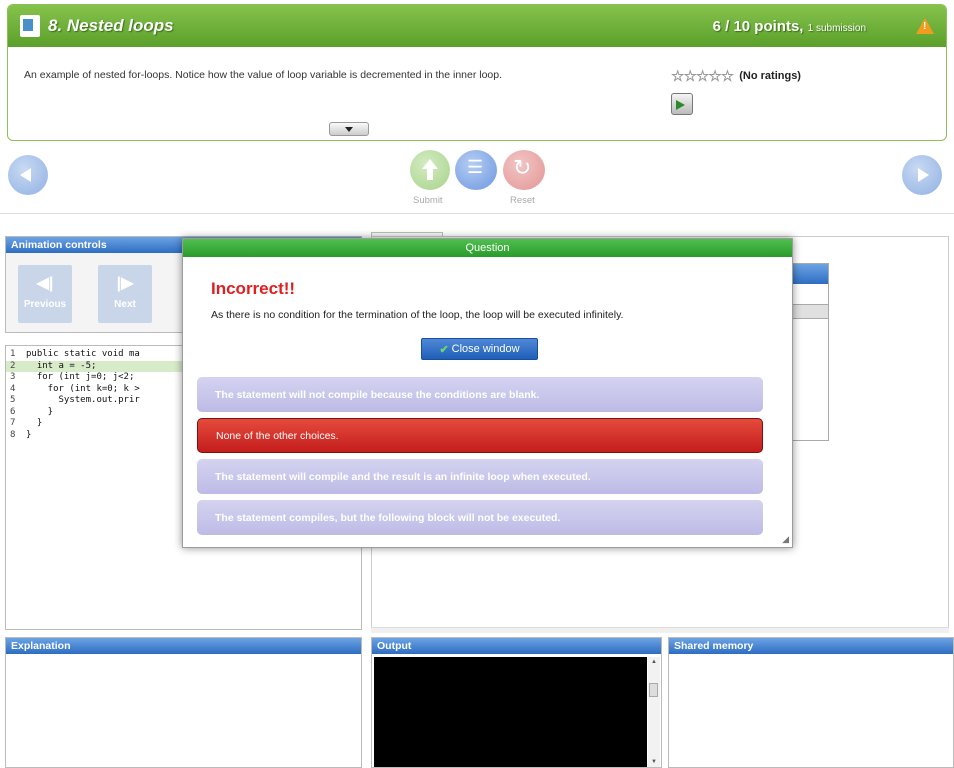 This screenshot has height=768, width=954. I want to click on line-number: 1, so click(13, 354).